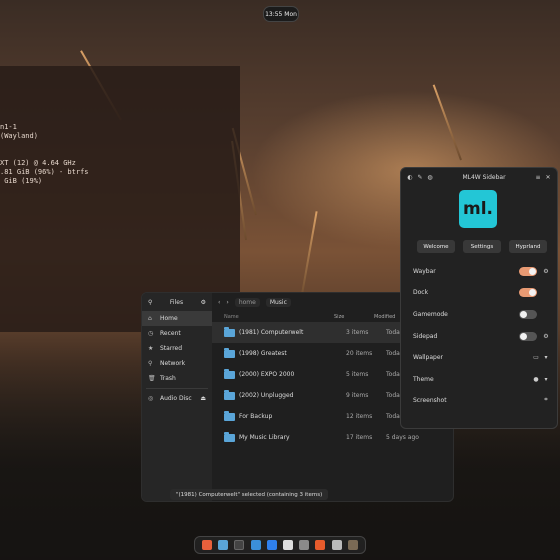  What do you see at coordinates (478, 209) in the screenshot?
I see `ml4w-logo: ml.` at bounding box center [478, 209].